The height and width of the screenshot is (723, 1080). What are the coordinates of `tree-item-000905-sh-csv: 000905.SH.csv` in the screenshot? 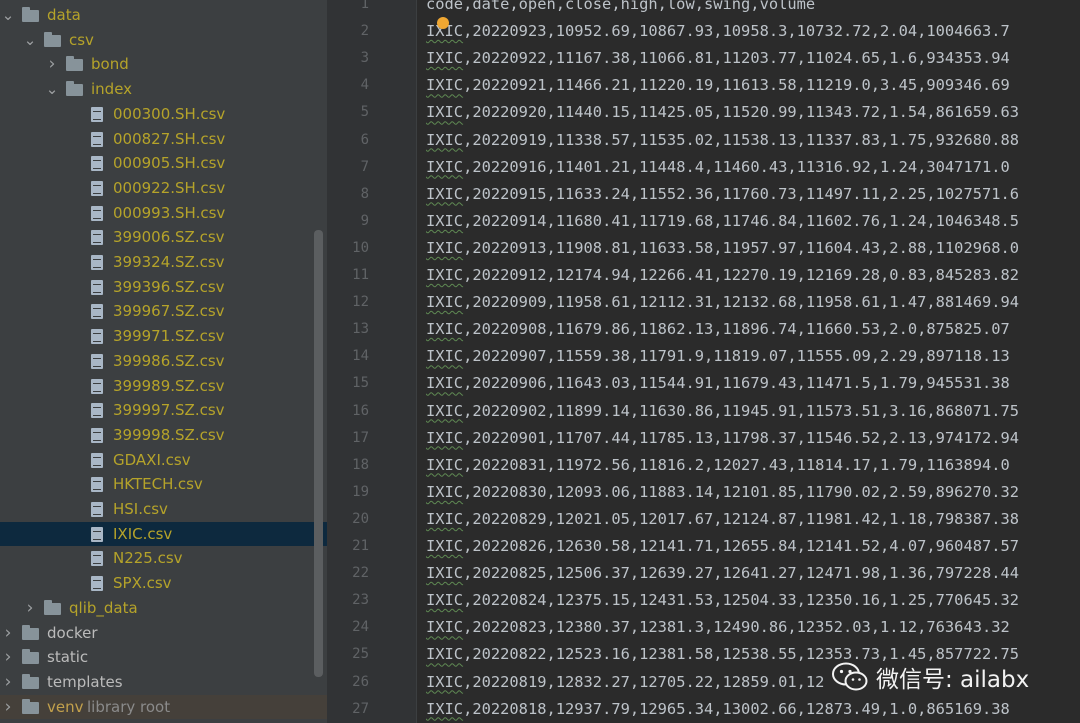 It's located at (163, 163).